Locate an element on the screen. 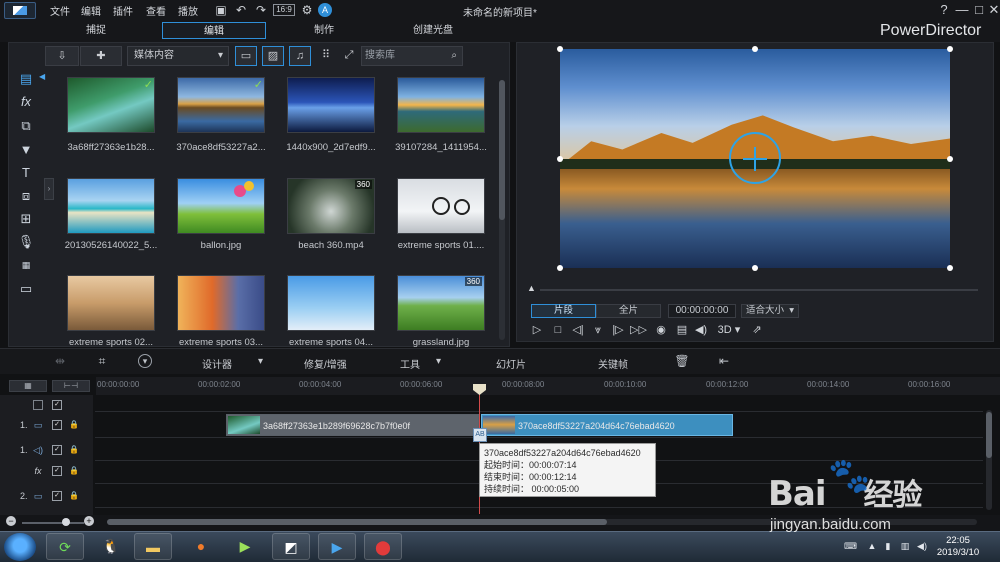 The image size is (1000, 562). timeline-clip-selected: 370ace8df53227a204d64c76ebad4620 is located at coordinates (607, 425).